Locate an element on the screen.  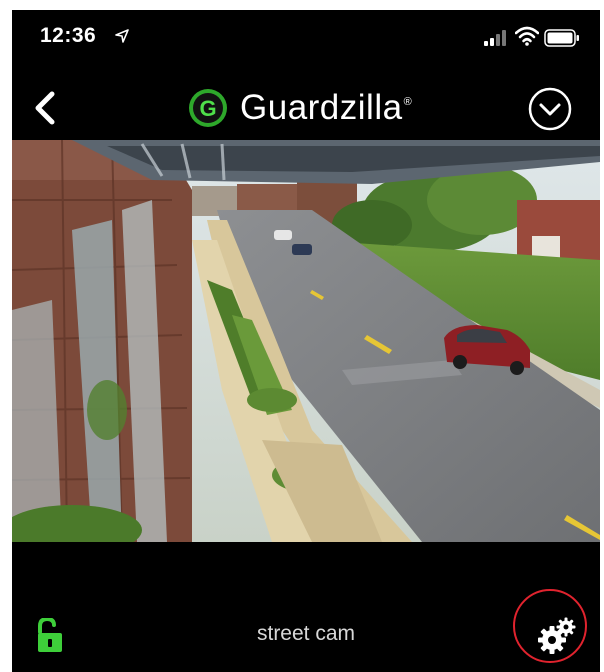
camera-name-label: street cam is located at coordinates (306, 633).